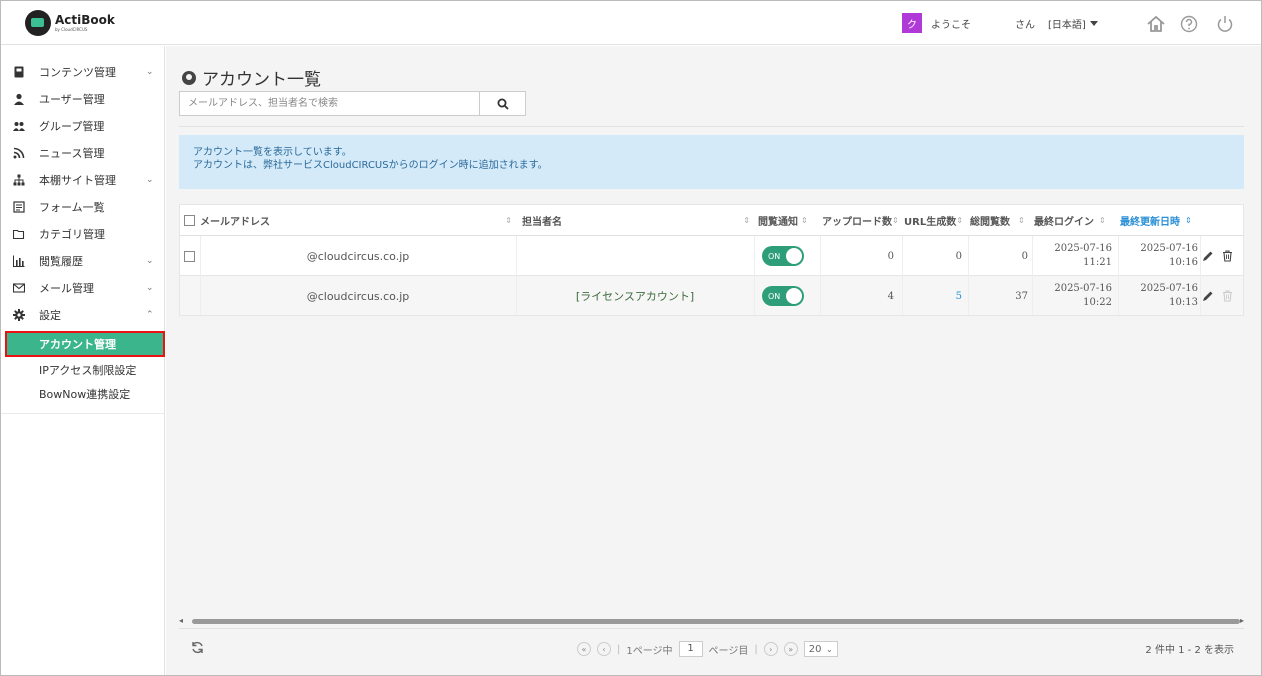  I want to click on search-button, so click(502, 103).